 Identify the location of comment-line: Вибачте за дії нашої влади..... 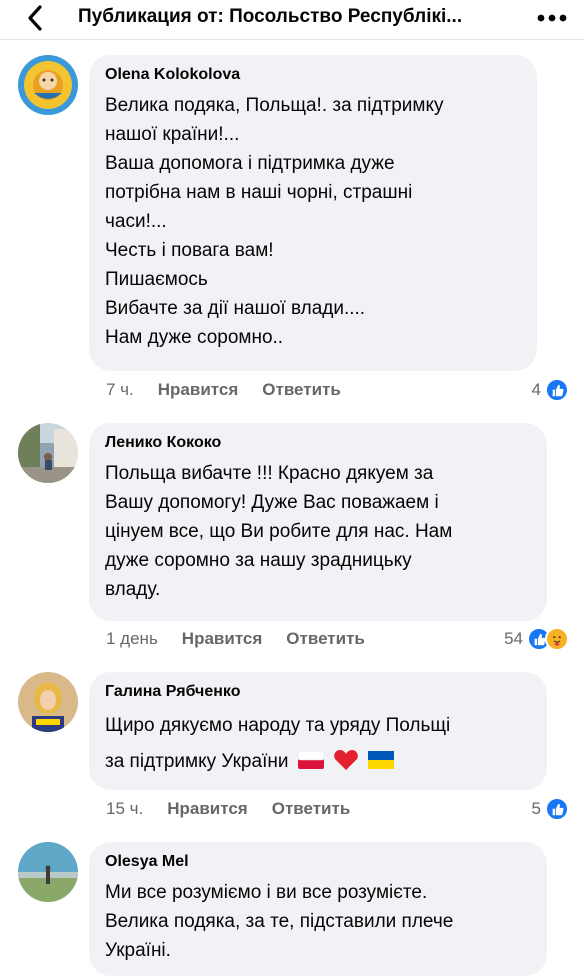
(235, 308).